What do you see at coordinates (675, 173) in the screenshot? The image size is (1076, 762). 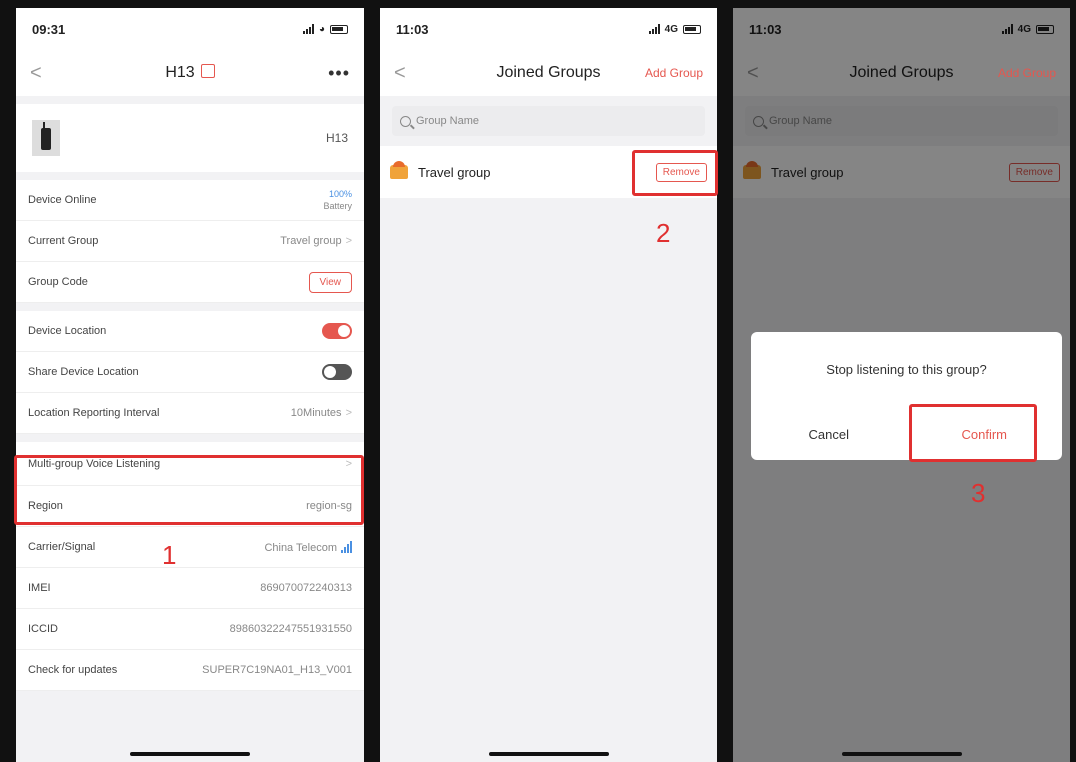 I see `step2-highlight` at bounding box center [675, 173].